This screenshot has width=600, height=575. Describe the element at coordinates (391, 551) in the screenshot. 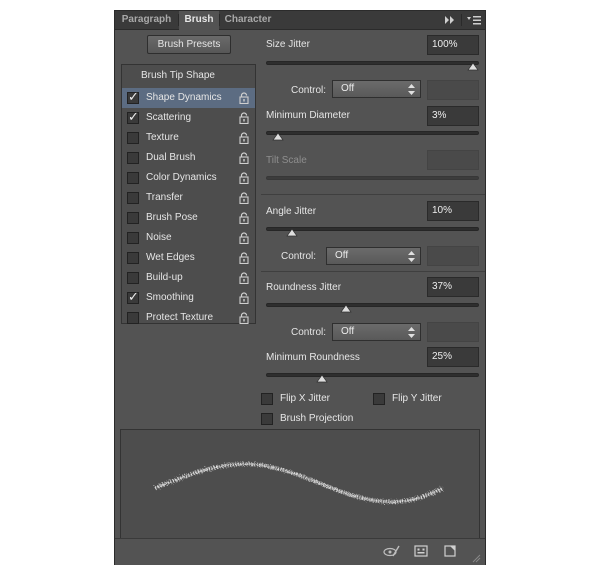

I see `toggle-live-tip-preview-icon` at that location.